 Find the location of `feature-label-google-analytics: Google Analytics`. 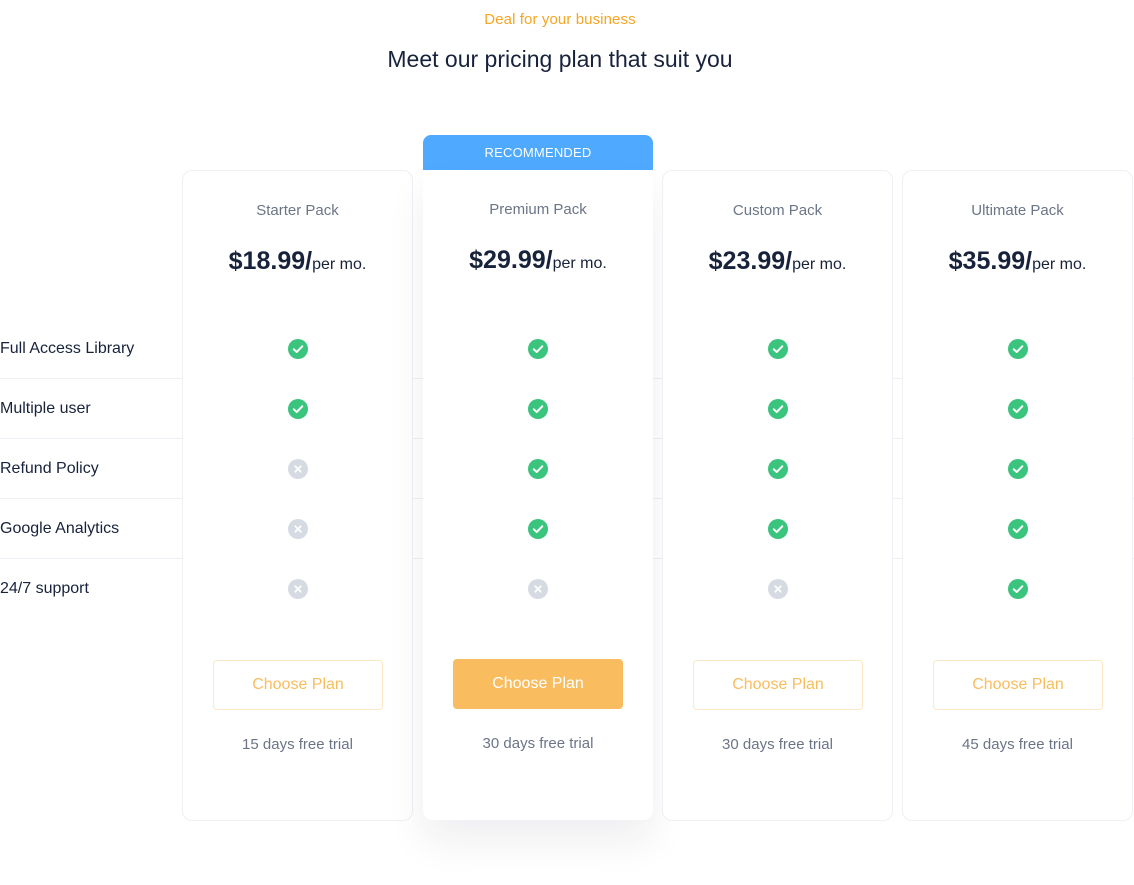

feature-label-google-analytics: Google Analytics is located at coordinates (60, 528).